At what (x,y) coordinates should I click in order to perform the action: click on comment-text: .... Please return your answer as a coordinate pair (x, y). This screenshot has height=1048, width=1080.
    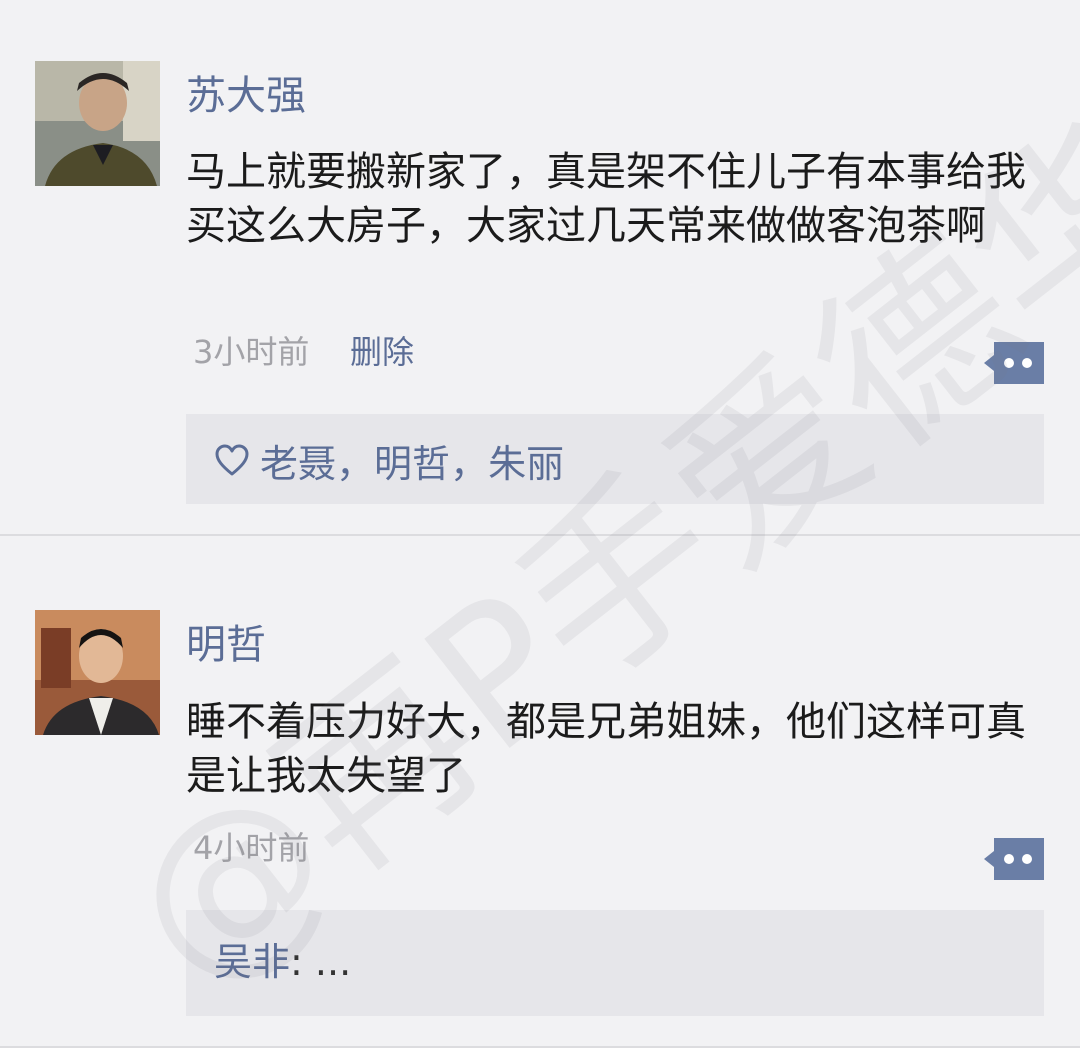
    Looking at the image, I should click on (327, 962).